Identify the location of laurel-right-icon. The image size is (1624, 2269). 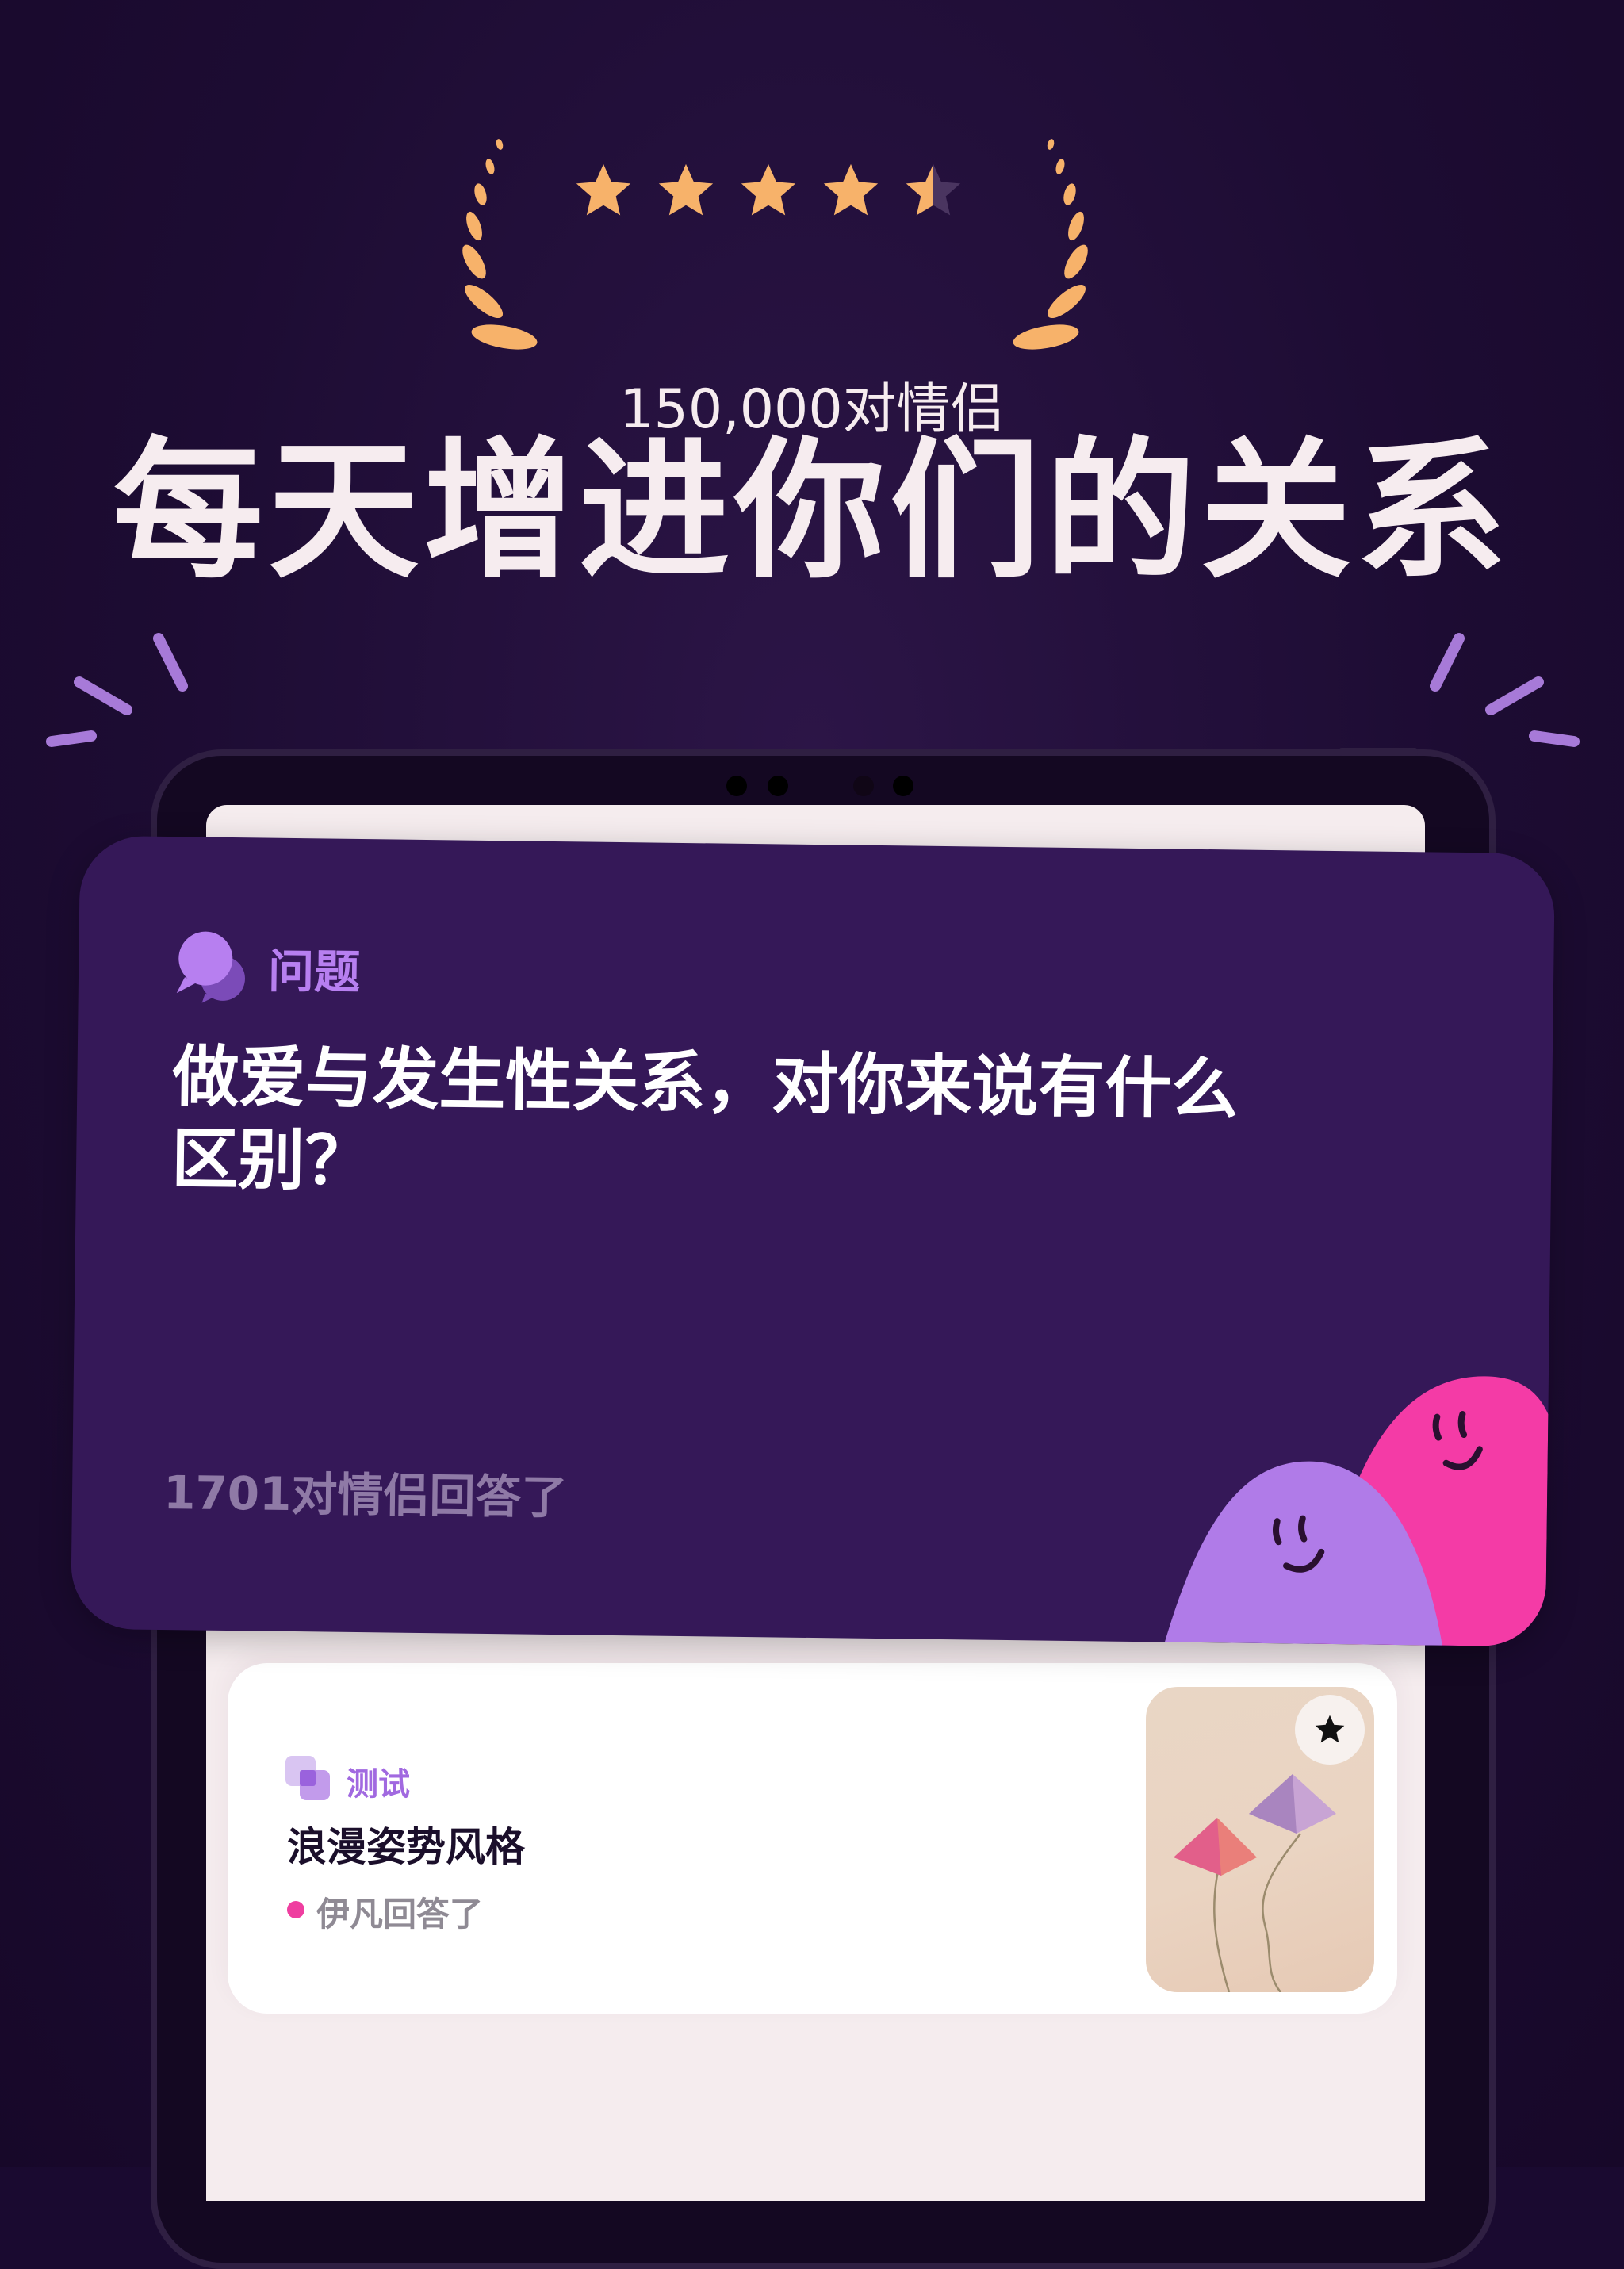
(1050, 244).